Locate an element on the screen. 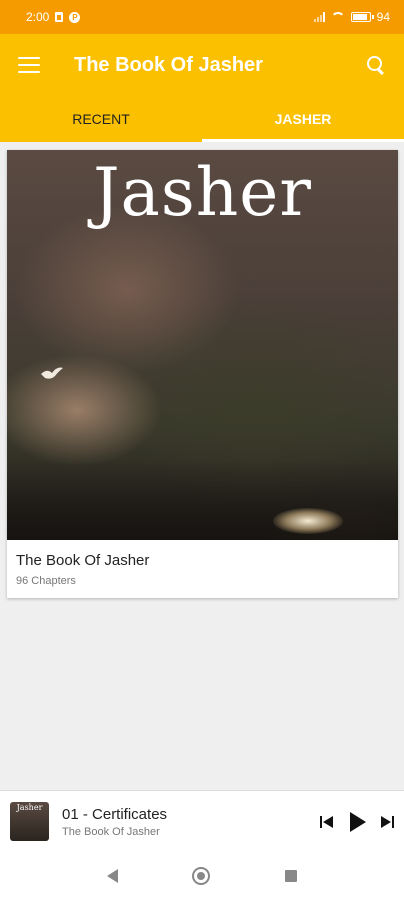 The image size is (404, 900). app-title: The Book Of Jasher is located at coordinates (168, 64).